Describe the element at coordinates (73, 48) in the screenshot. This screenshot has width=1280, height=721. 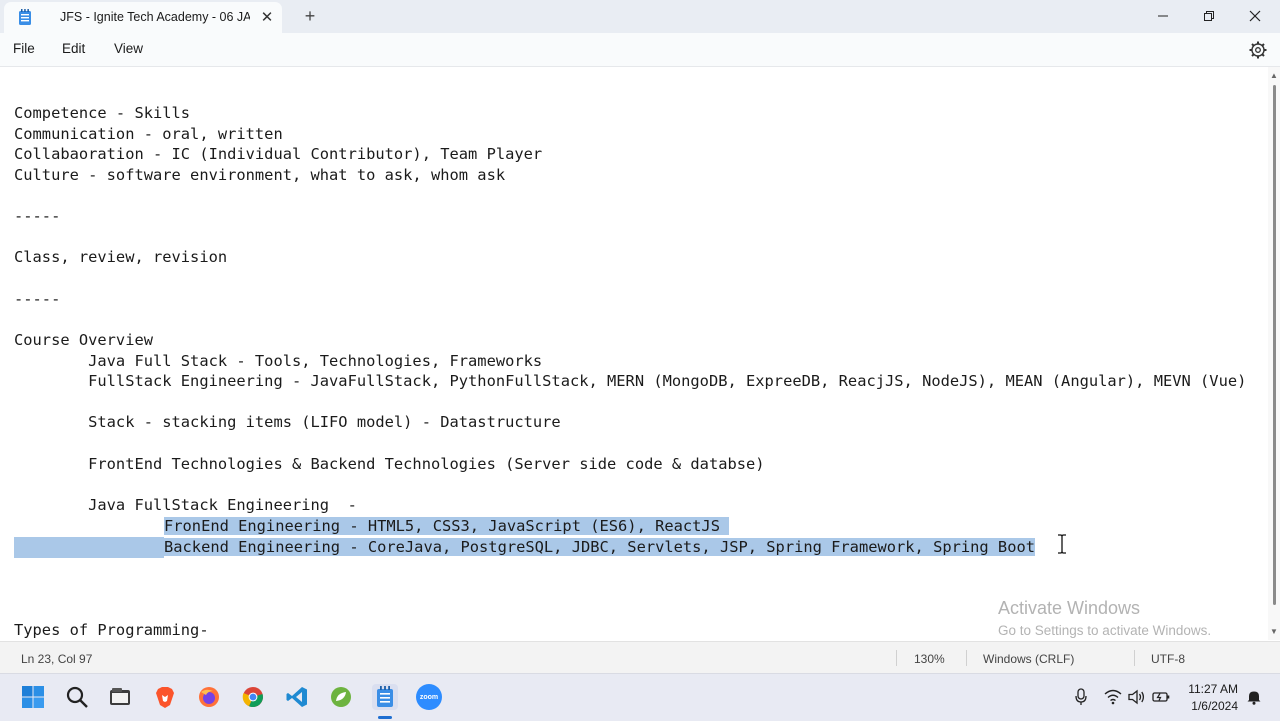
I see `menu-edit: Edit` at that location.